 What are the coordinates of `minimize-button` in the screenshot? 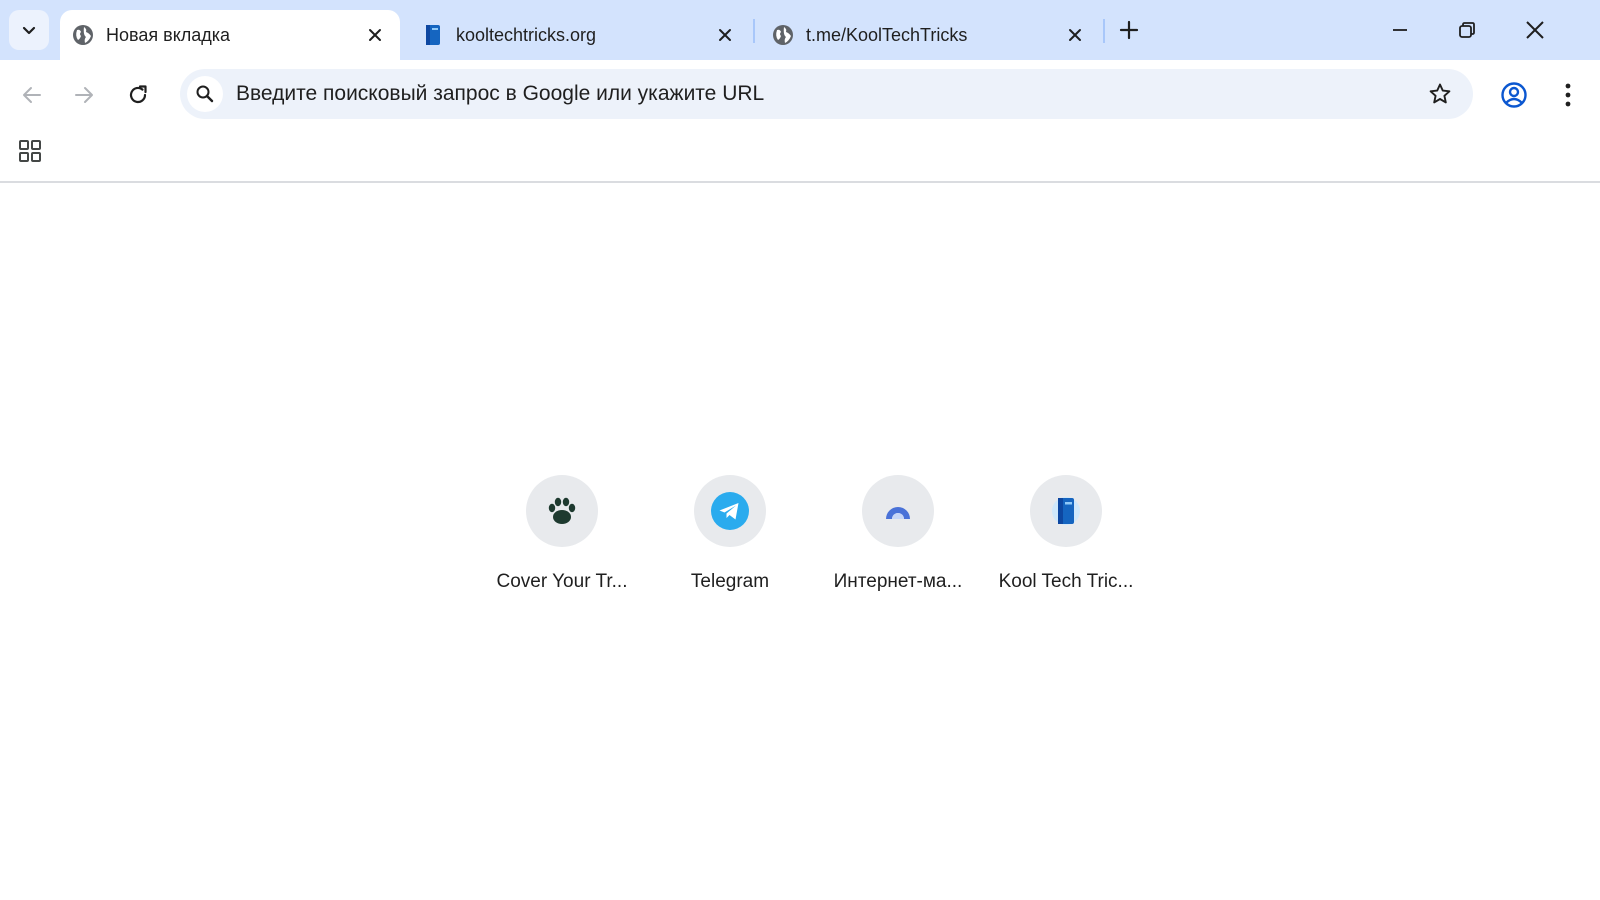 It's located at (1400, 30).